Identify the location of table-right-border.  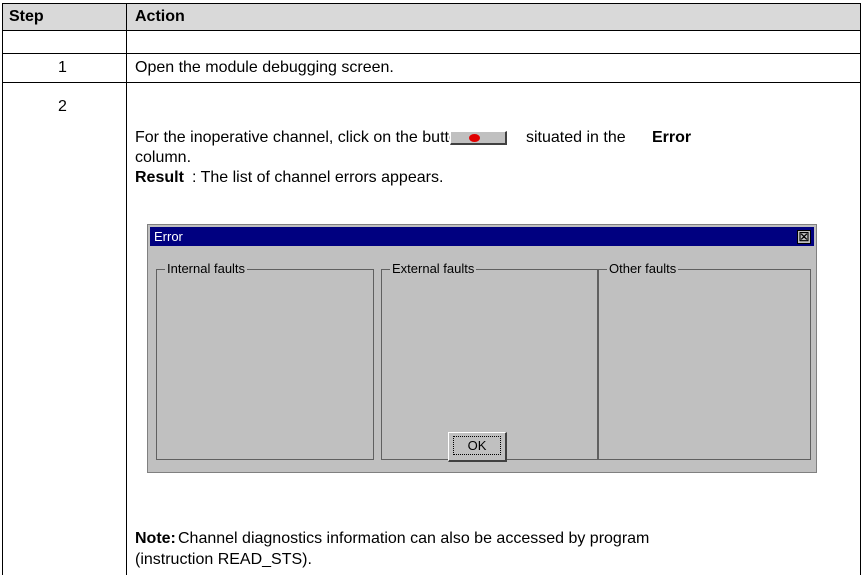
(860, 303).